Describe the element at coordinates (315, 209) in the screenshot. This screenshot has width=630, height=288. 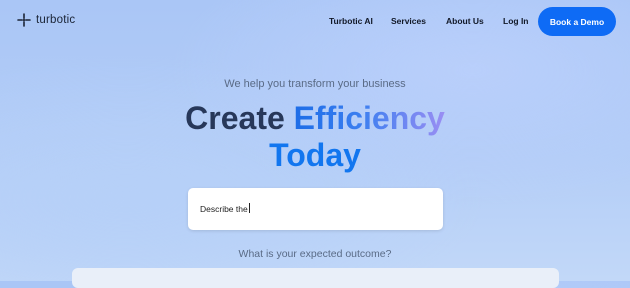
I see `describe-input: Describe the` at that location.